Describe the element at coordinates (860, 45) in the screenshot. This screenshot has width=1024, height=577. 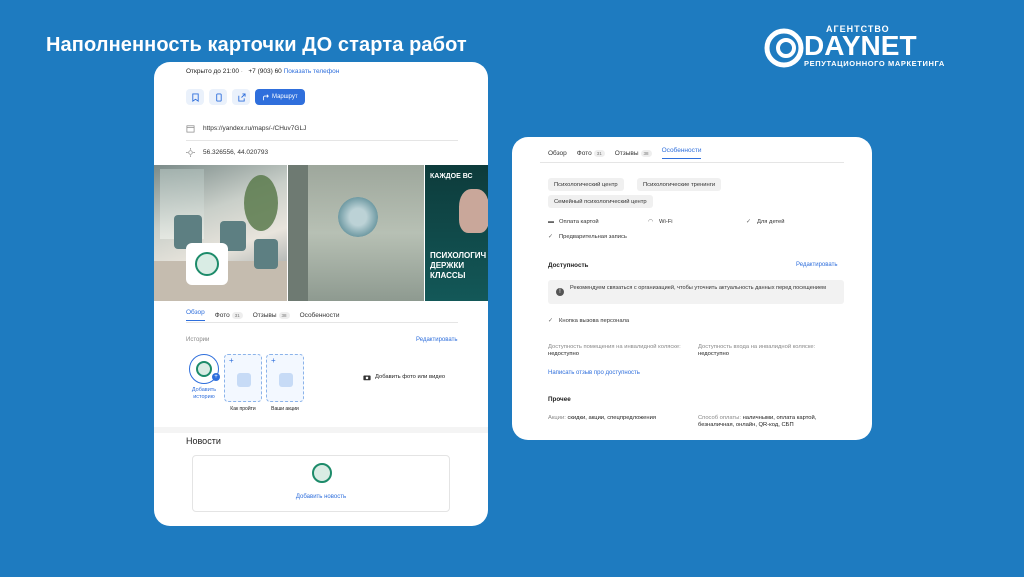
I see `logo-brand: DAYNET` at that location.